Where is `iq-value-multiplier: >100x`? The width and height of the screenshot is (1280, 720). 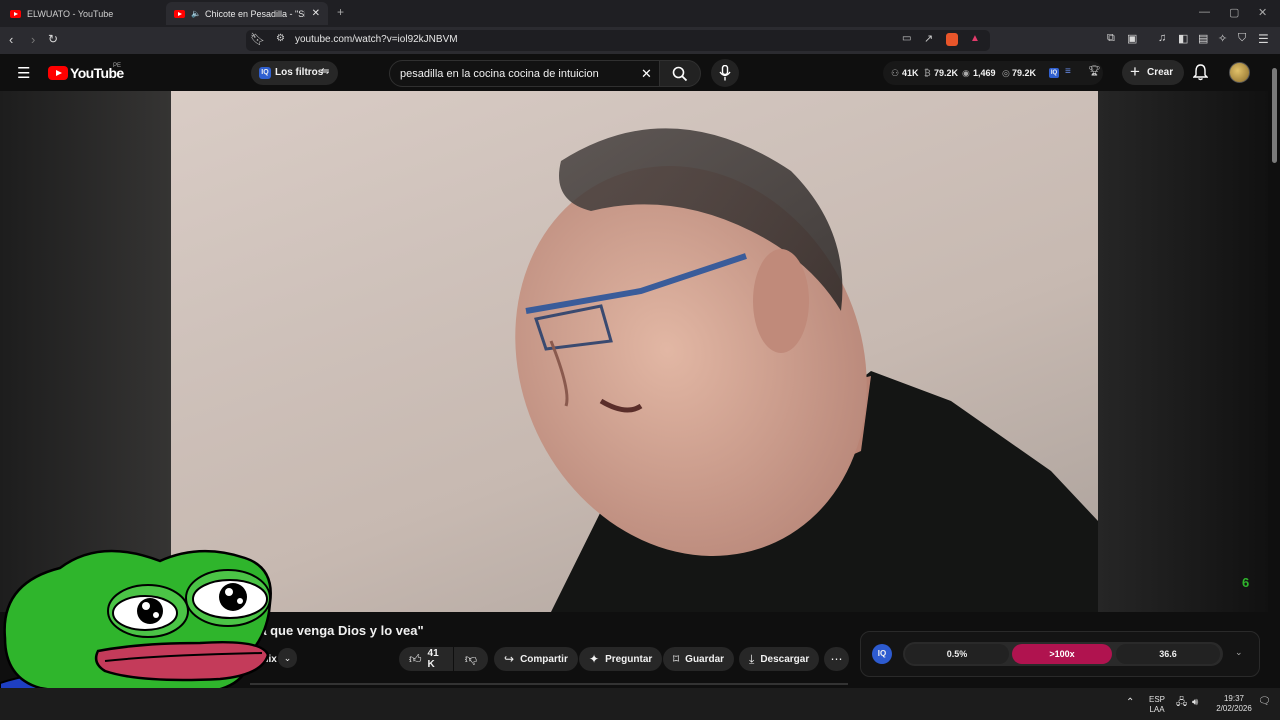 iq-value-multiplier: >100x is located at coordinates (1062, 654).